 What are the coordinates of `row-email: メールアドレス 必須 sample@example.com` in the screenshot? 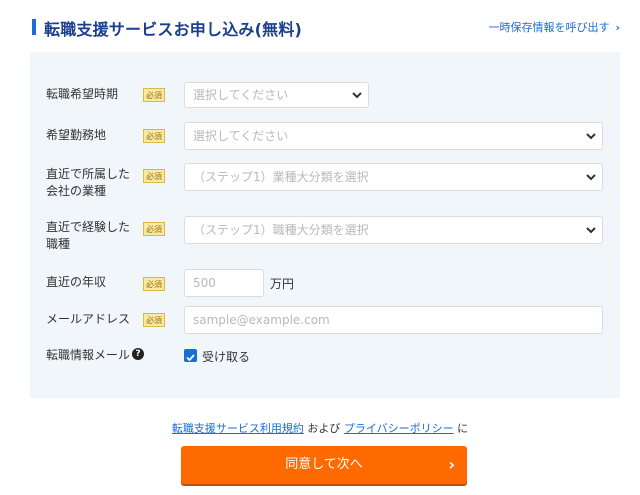 It's located at (325, 320).